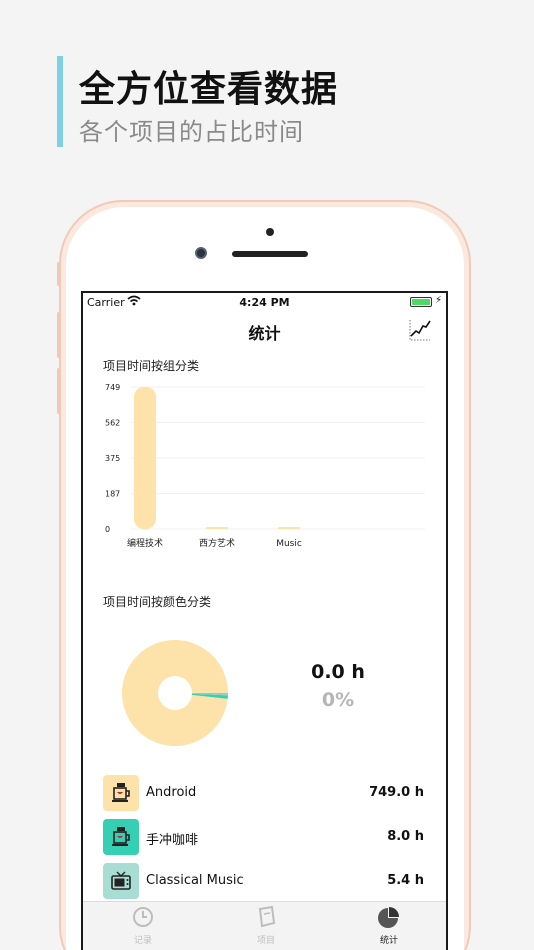 This screenshot has height=950, width=534. I want to click on tab-record: 记录, so click(143, 926).